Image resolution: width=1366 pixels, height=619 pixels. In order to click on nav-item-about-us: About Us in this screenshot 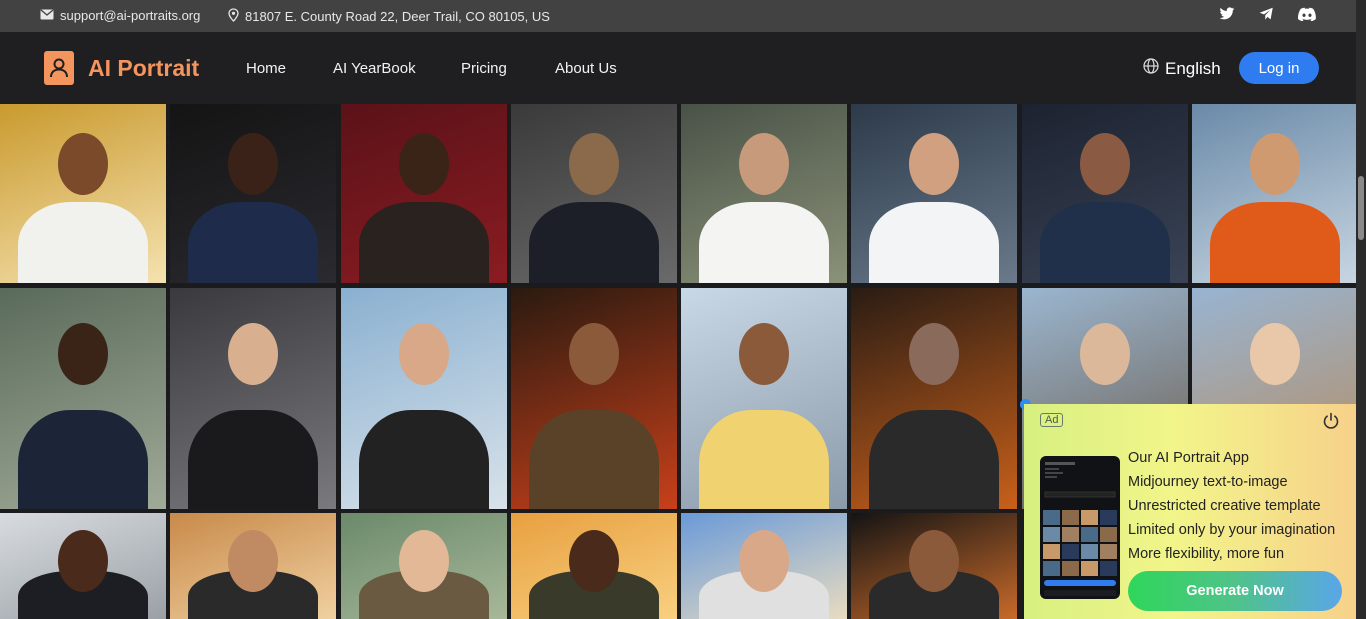, I will do `click(586, 68)`.